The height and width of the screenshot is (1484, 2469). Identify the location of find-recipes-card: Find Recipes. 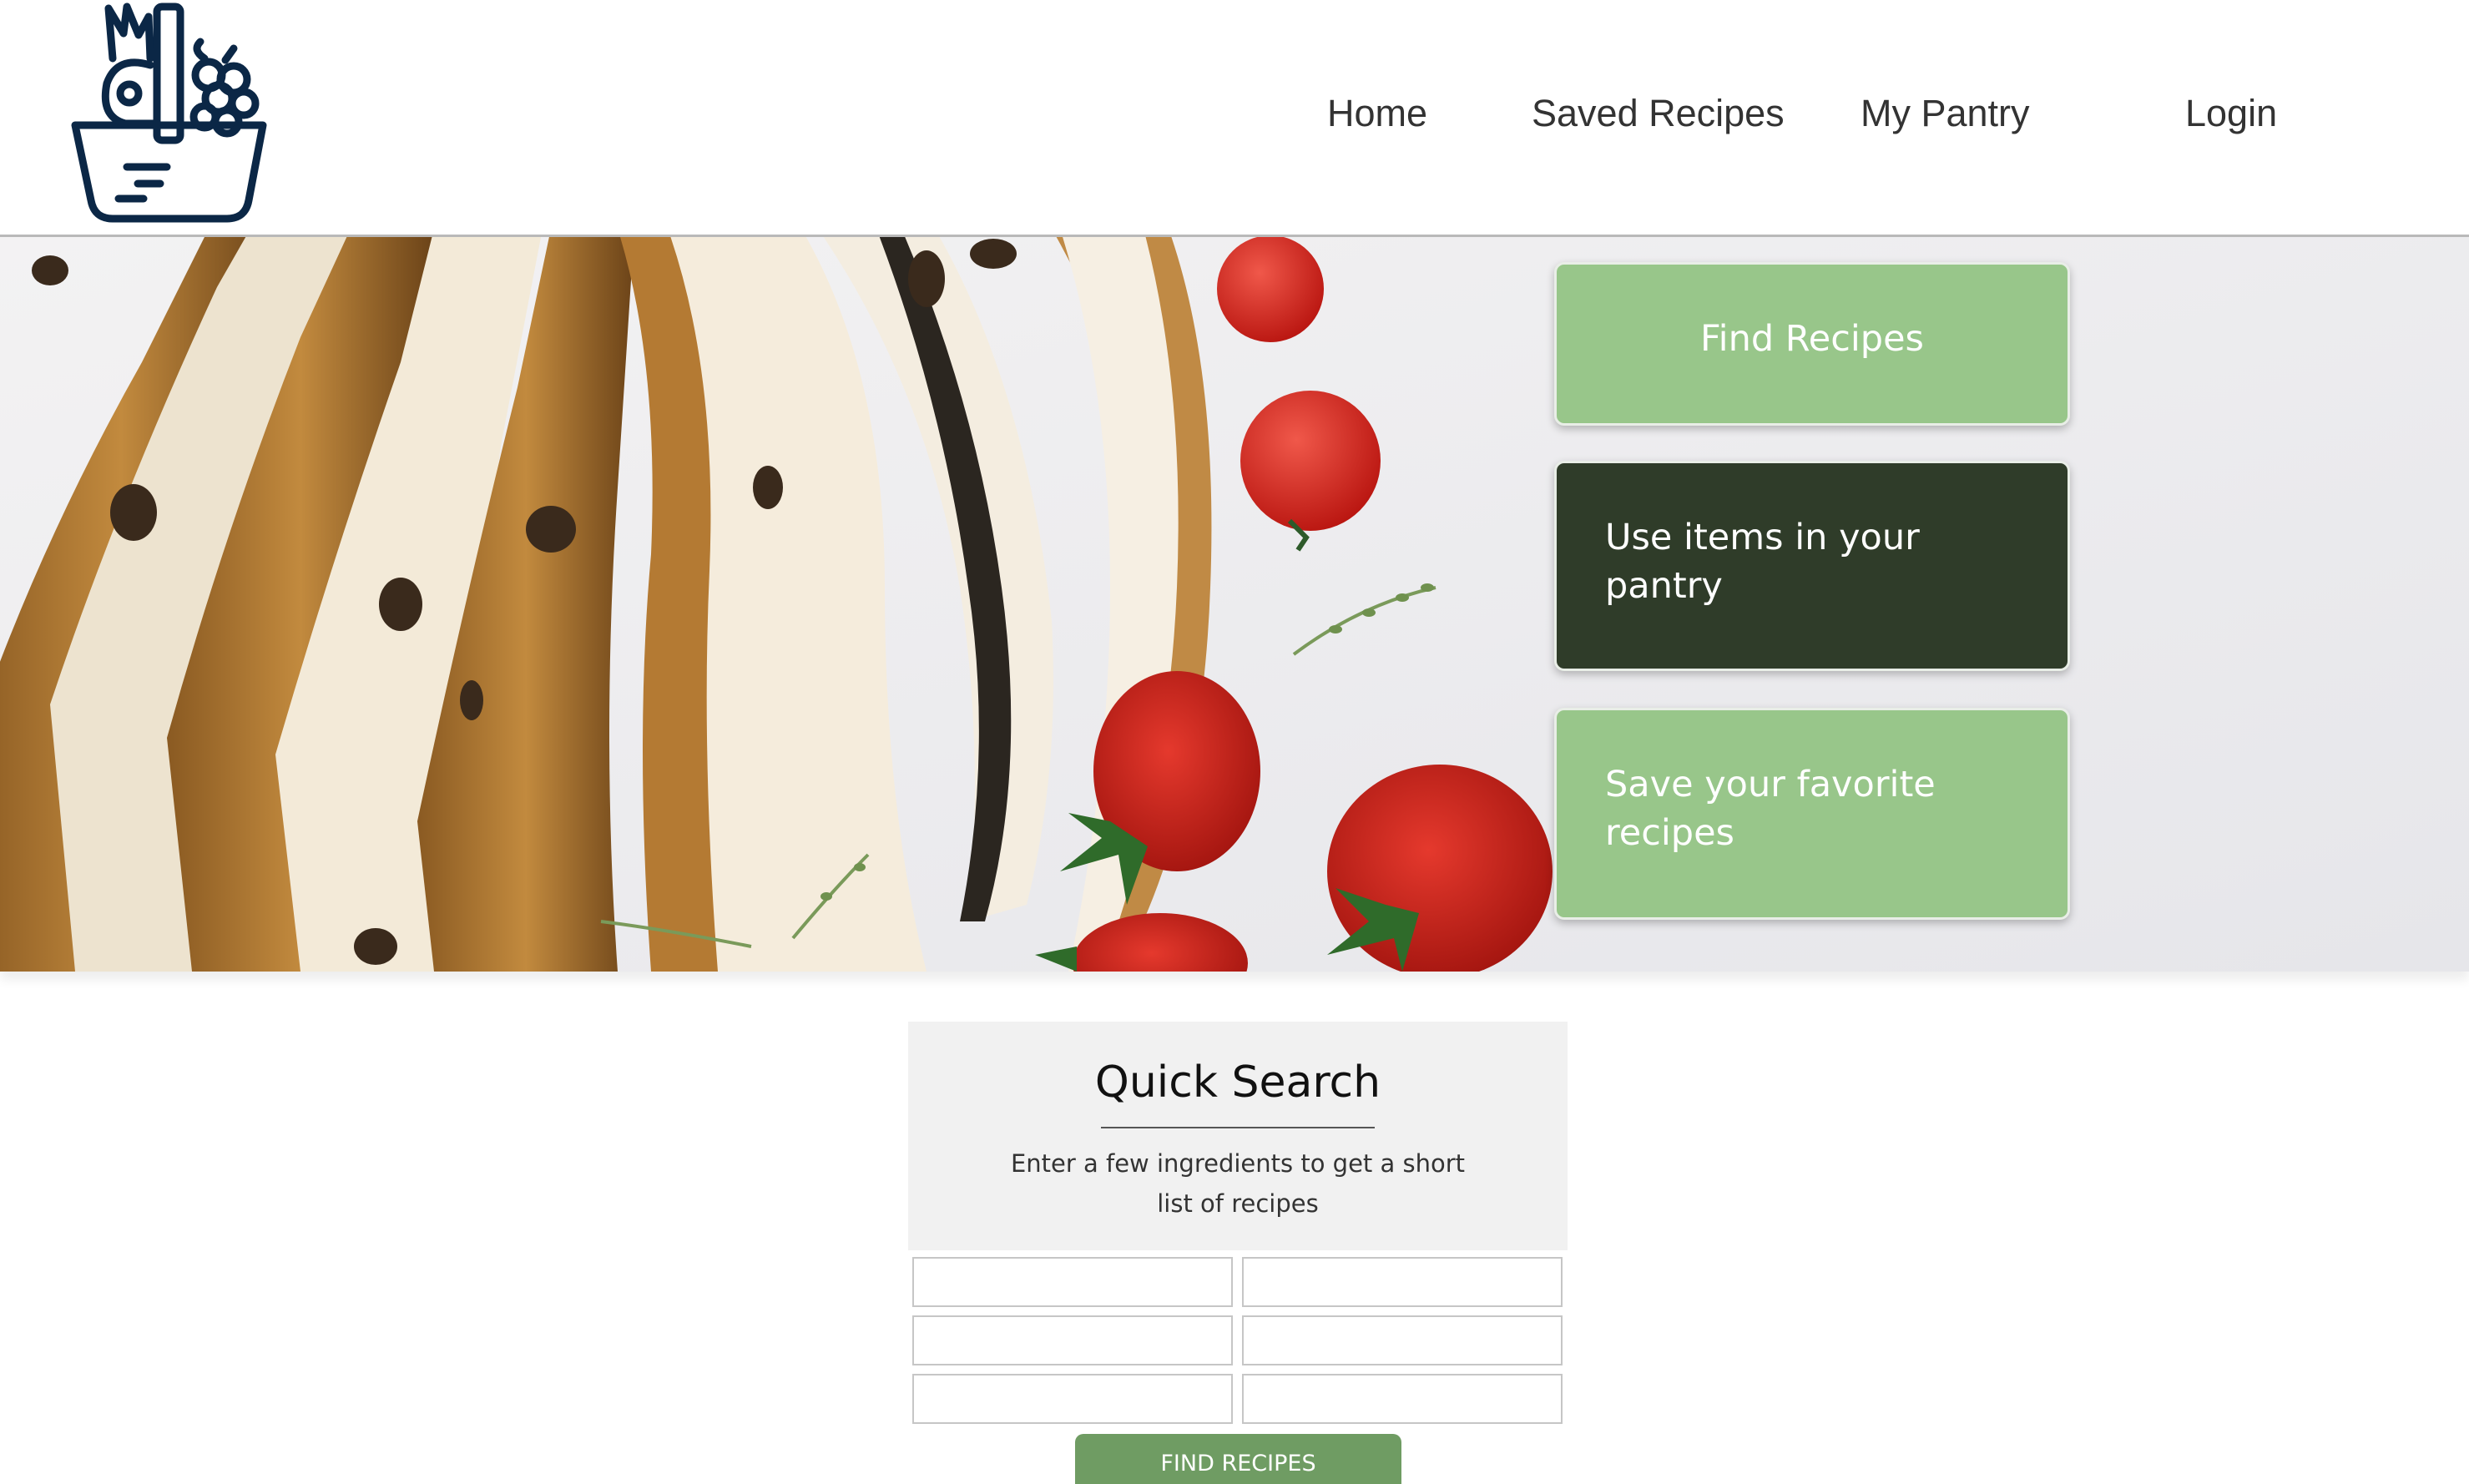
(1812, 344).